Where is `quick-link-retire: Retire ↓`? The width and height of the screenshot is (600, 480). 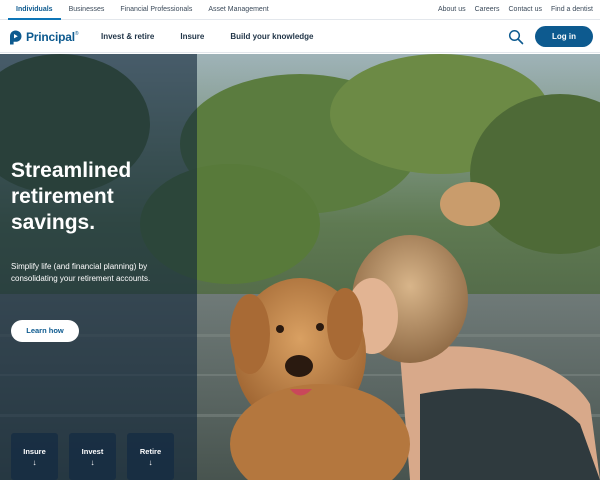
quick-link-retire: Retire ↓ is located at coordinates (150, 456).